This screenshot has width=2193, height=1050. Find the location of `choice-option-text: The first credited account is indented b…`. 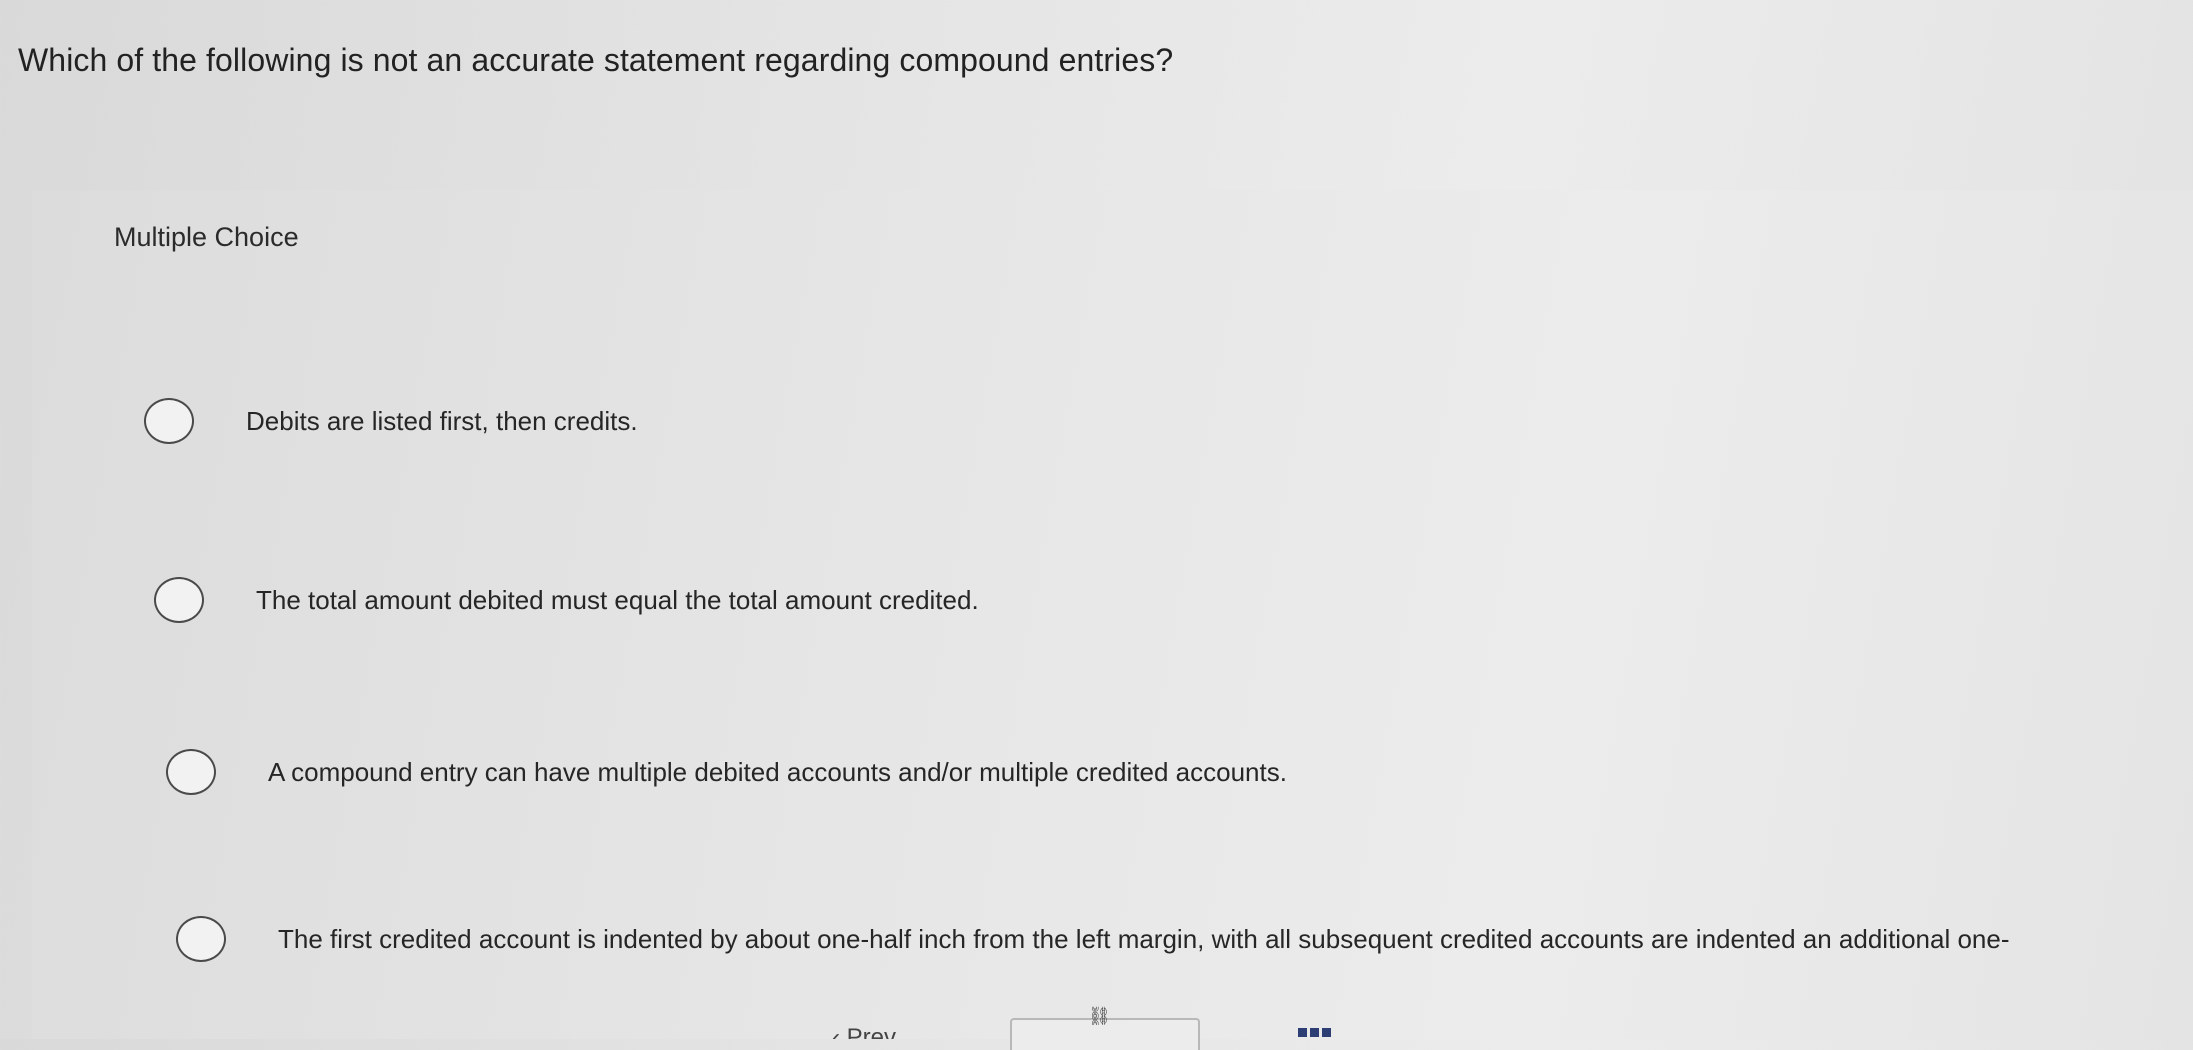

choice-option-text: The first credited account is indented b… is located at coordinates (1144, 939).